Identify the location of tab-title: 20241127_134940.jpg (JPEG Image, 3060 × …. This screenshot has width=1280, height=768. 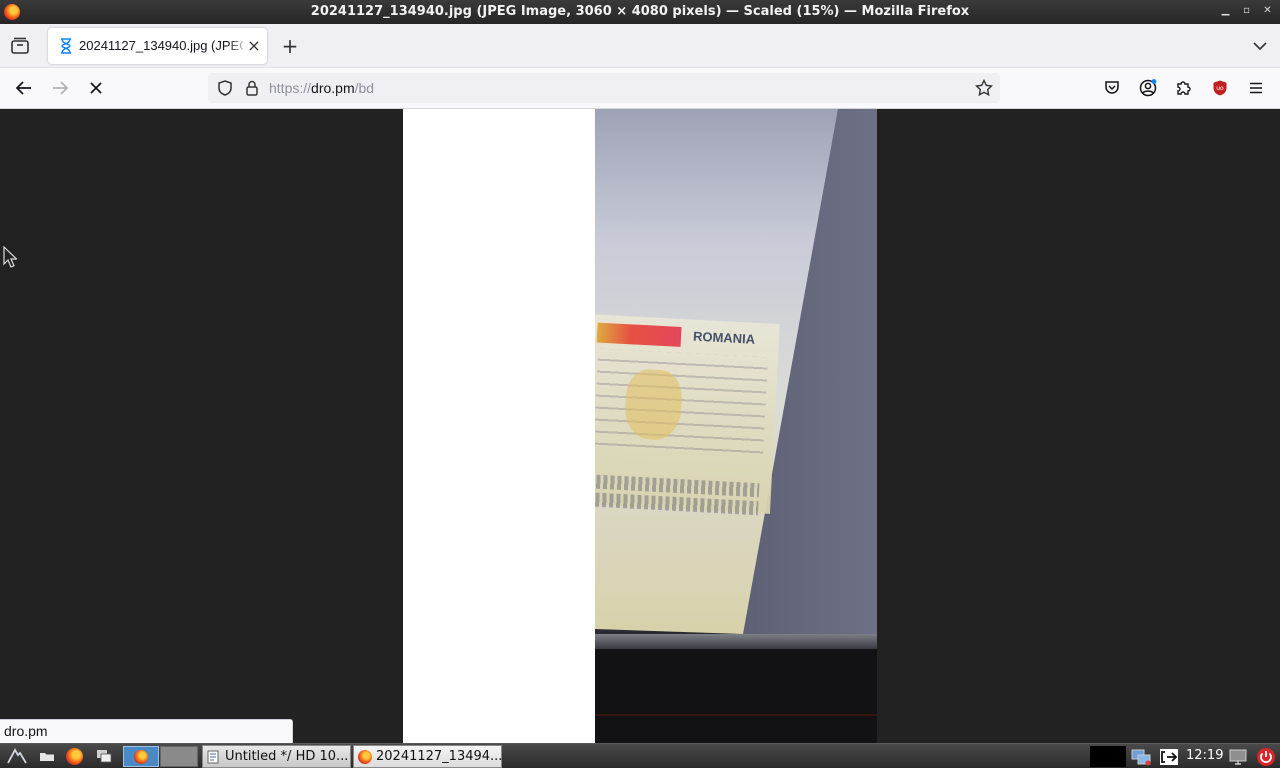
(161, 45).